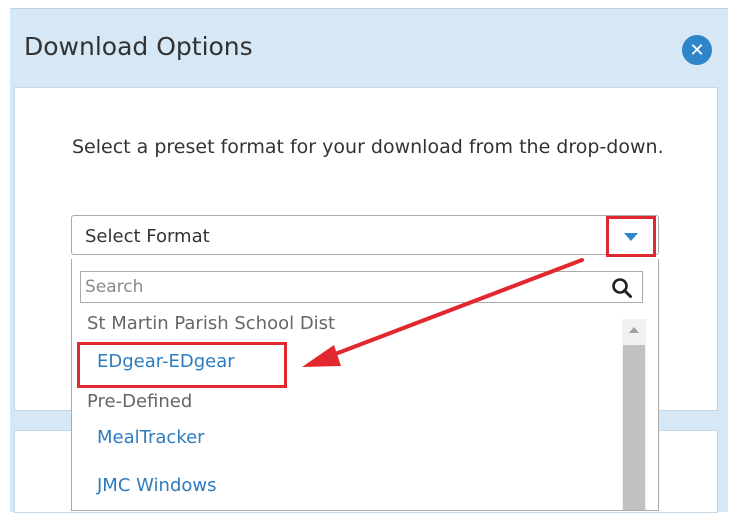 The height and width of the screenshot is (513, 740). What do you see at coordinates (140, 401) in the screenshot?
I see `option-group-label: Pre-Defined` at bounding box center [140, 401].